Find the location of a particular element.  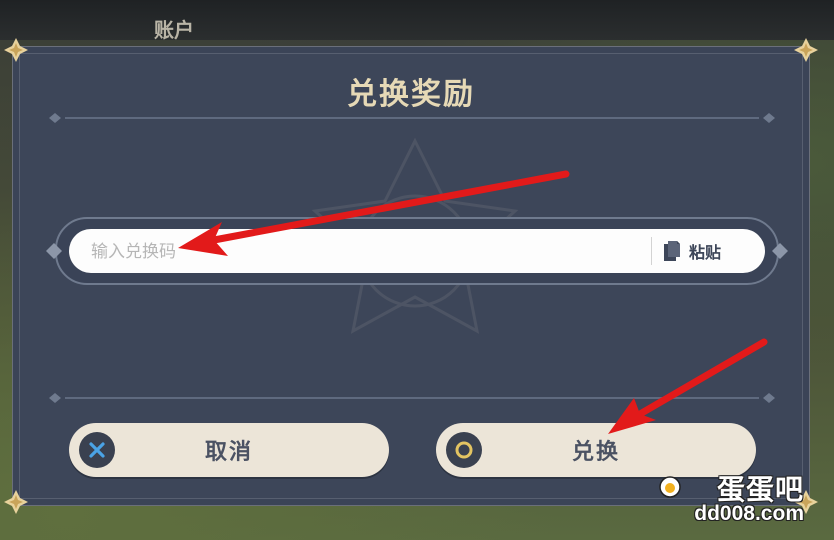

cancel-button: 取消 is located at coordinates (229, 450).